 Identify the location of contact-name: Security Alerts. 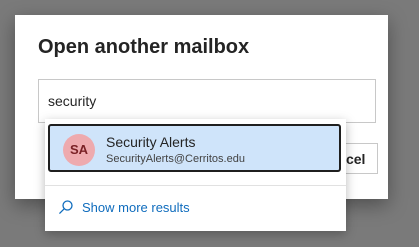
(151, 142).